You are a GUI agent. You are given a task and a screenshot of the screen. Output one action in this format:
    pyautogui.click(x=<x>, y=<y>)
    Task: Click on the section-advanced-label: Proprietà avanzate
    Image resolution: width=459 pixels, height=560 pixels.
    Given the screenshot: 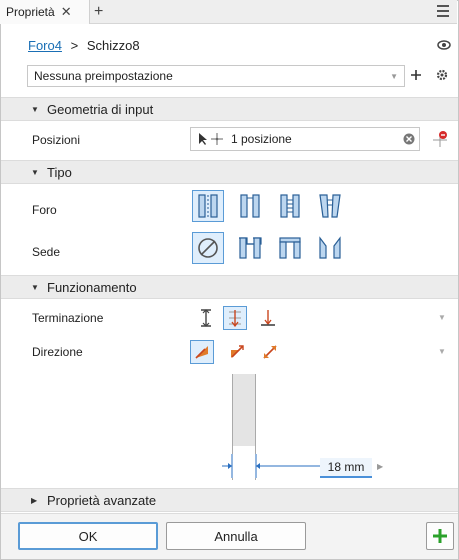 What is the action you would take?
    pyautogui.click(x=102, y=500)
    